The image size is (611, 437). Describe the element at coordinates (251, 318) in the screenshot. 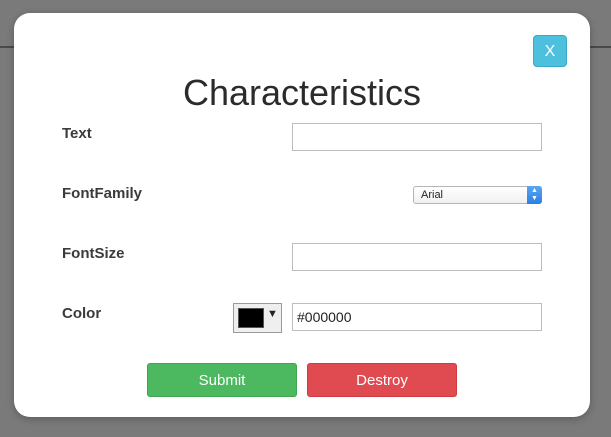

I see `color-swatch` at that location.